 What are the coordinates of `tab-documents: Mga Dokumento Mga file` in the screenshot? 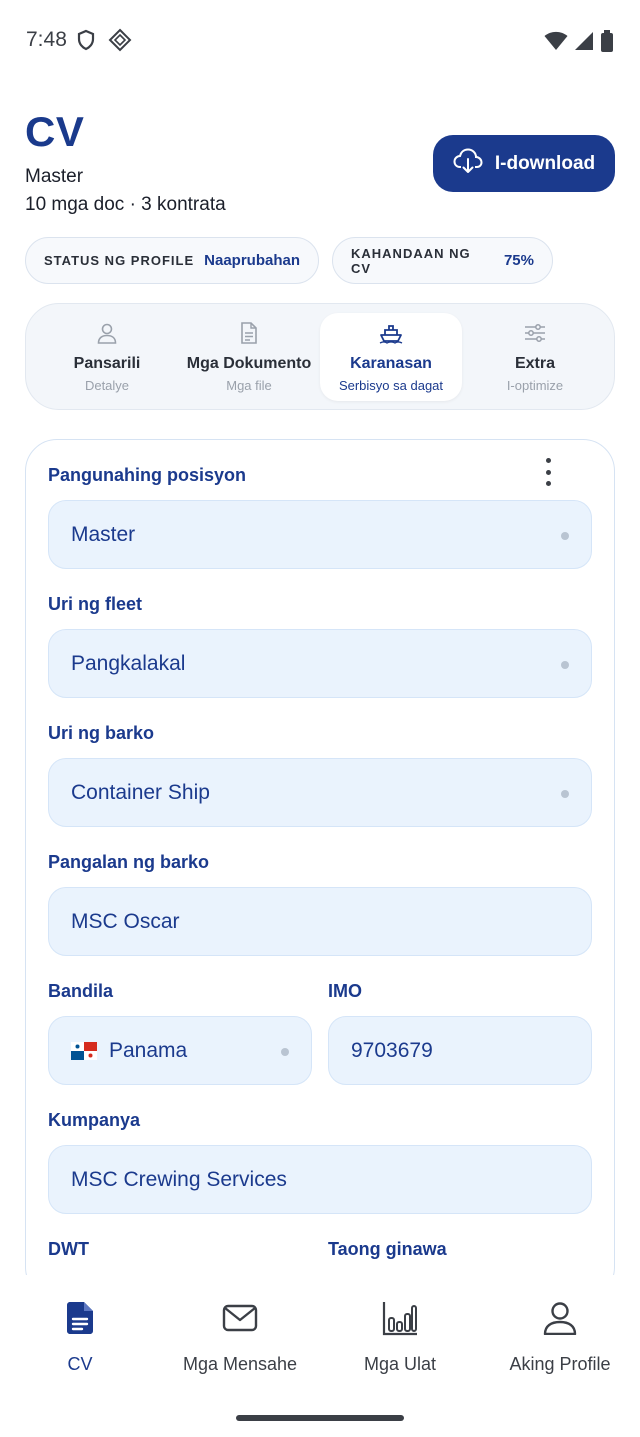 It's located at (249, 357).